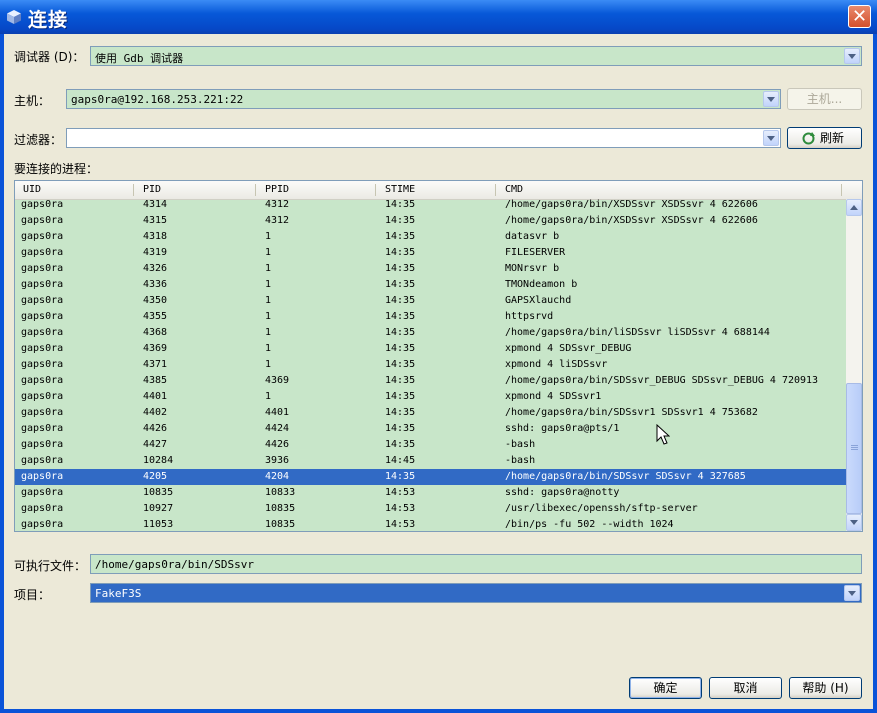 Image resolution: width=877 pixels, height=713 pixels. Describe the element at coordinates (118, 593) in the screenshot. I see `project-value: FakeF3S` at that location.